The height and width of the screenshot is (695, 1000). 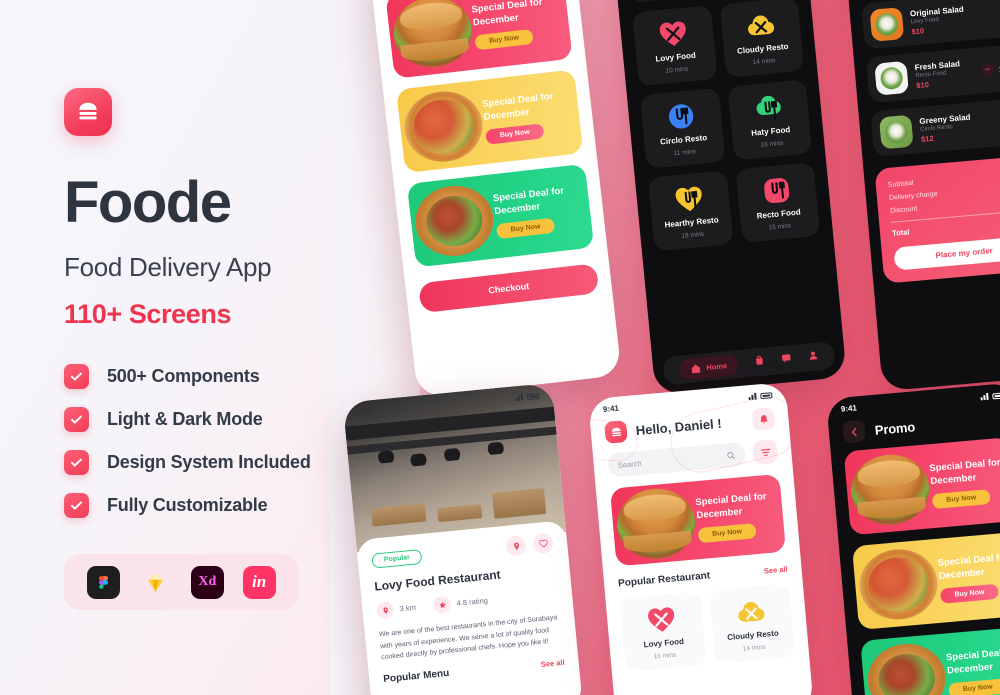 What do you see at coordinates (813, 356) in the screenshot?
I see `nav-item-profile` at bounding box center [813, 356].